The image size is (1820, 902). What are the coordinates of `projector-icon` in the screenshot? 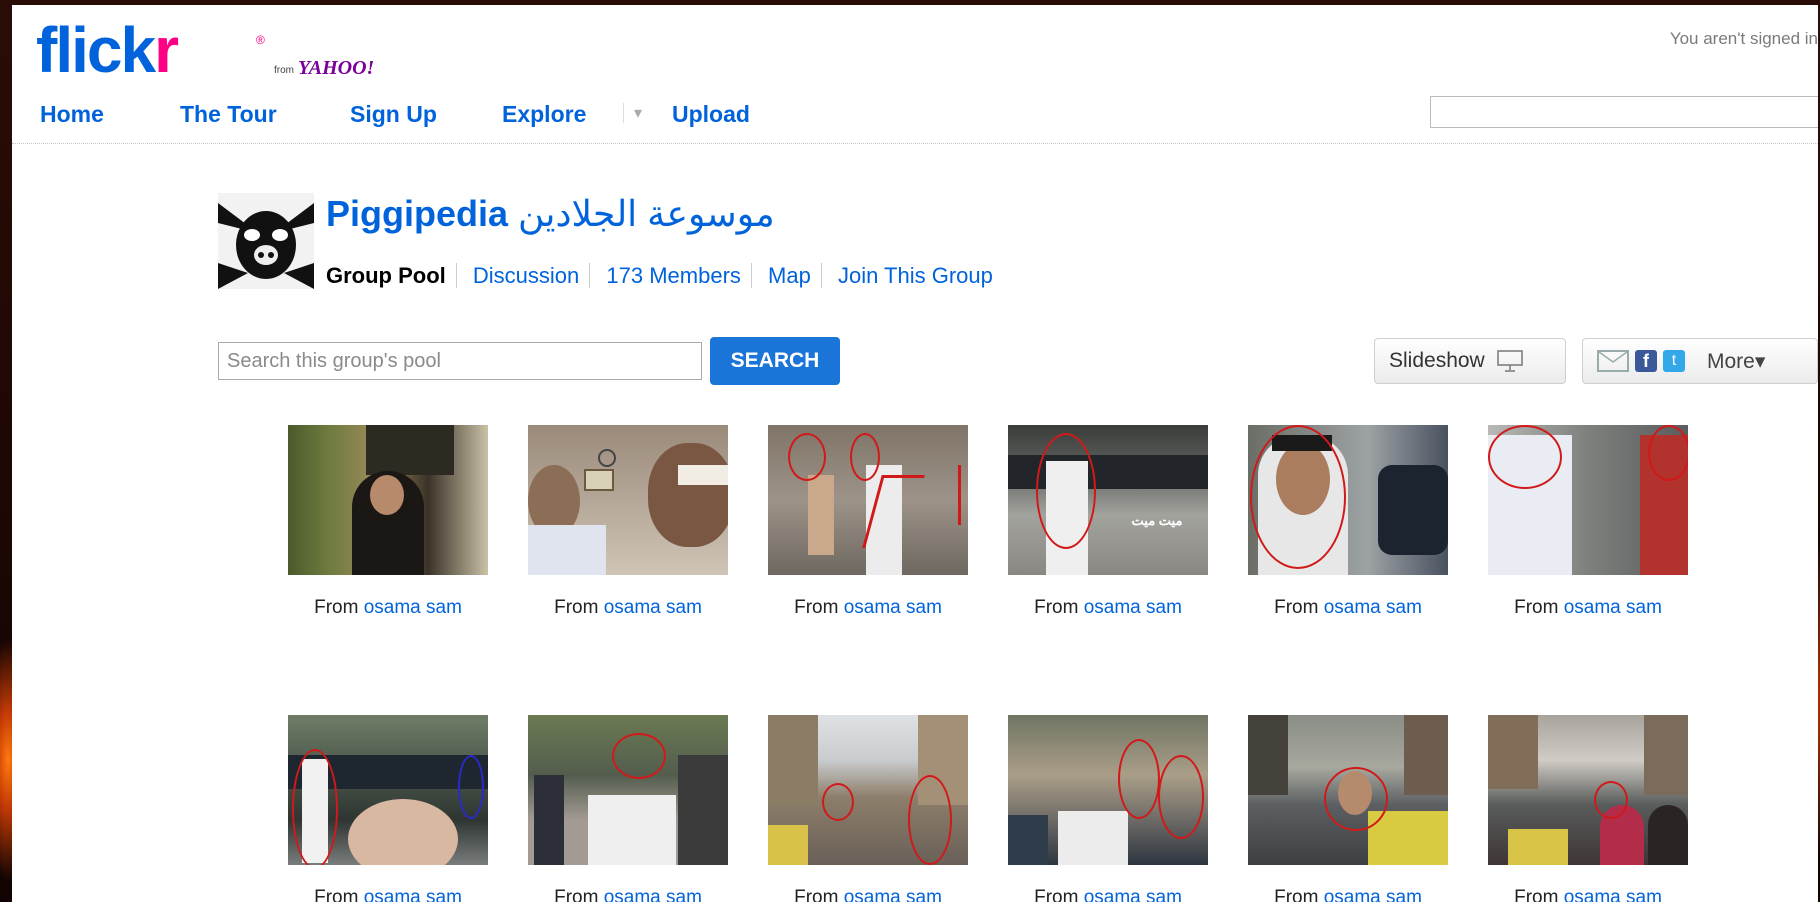 It's located at (1509, 361).